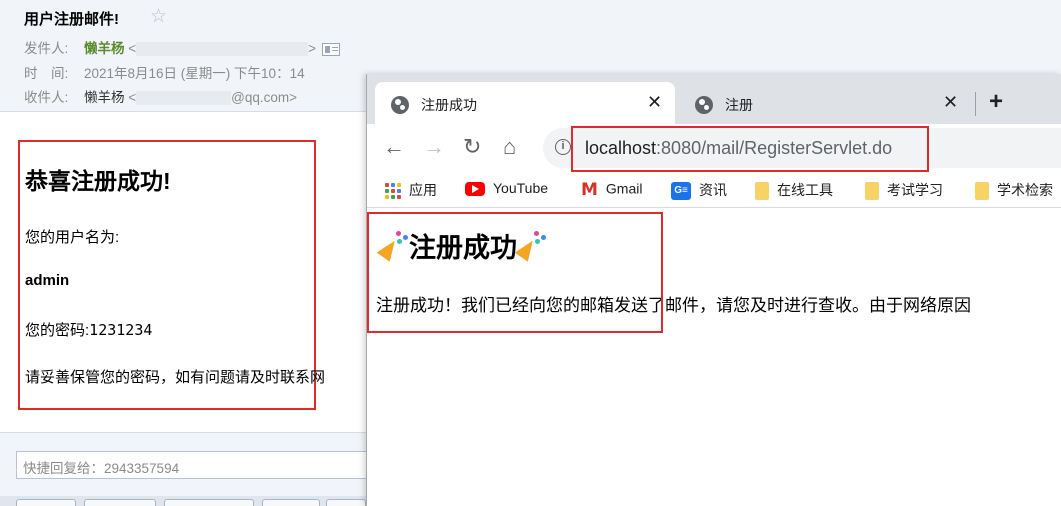 The height and width of the screenshot is (506, 1061). What do you see at coordinates (98, 181) in the screenshot?
I see `email-body-title: 恭喜注册成功!` at bounding box center [98, 181].